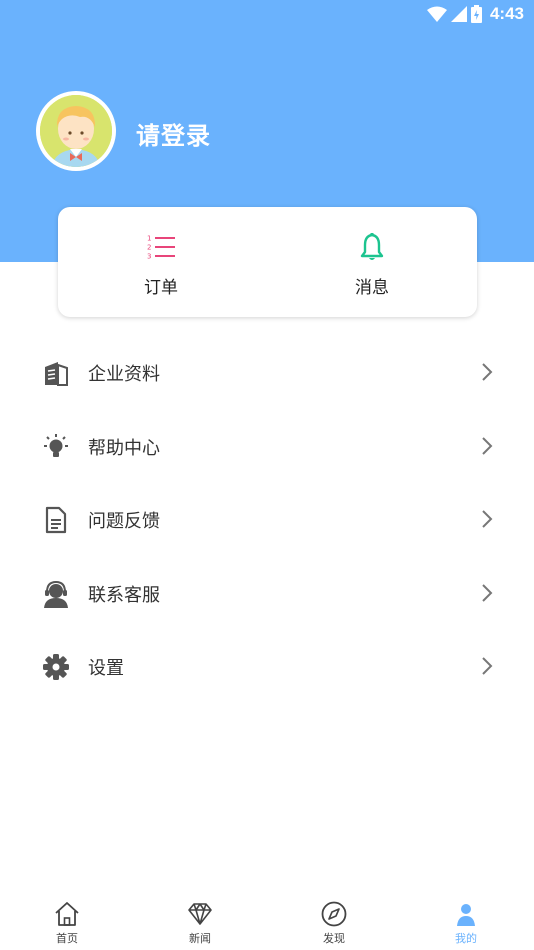 This screenshot has height=950, width=534. I want to click on gear-icon, so click(56, 667).